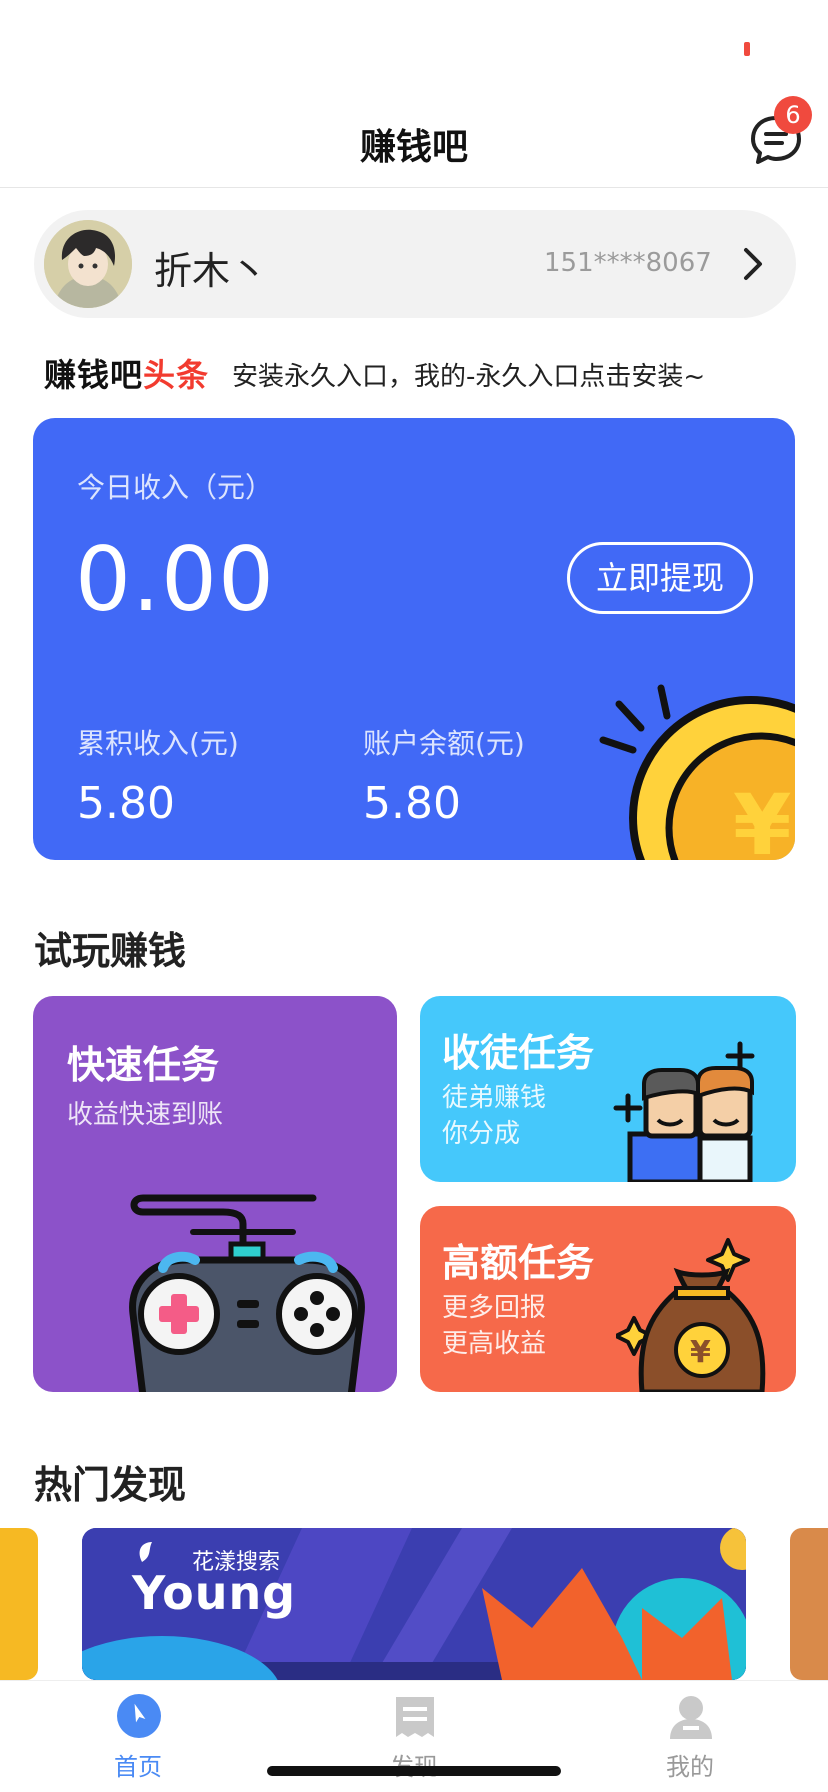 This screenshot has height=1792, width=828. I want to click on money-bag-icon: ¥, so click(691, 1315).